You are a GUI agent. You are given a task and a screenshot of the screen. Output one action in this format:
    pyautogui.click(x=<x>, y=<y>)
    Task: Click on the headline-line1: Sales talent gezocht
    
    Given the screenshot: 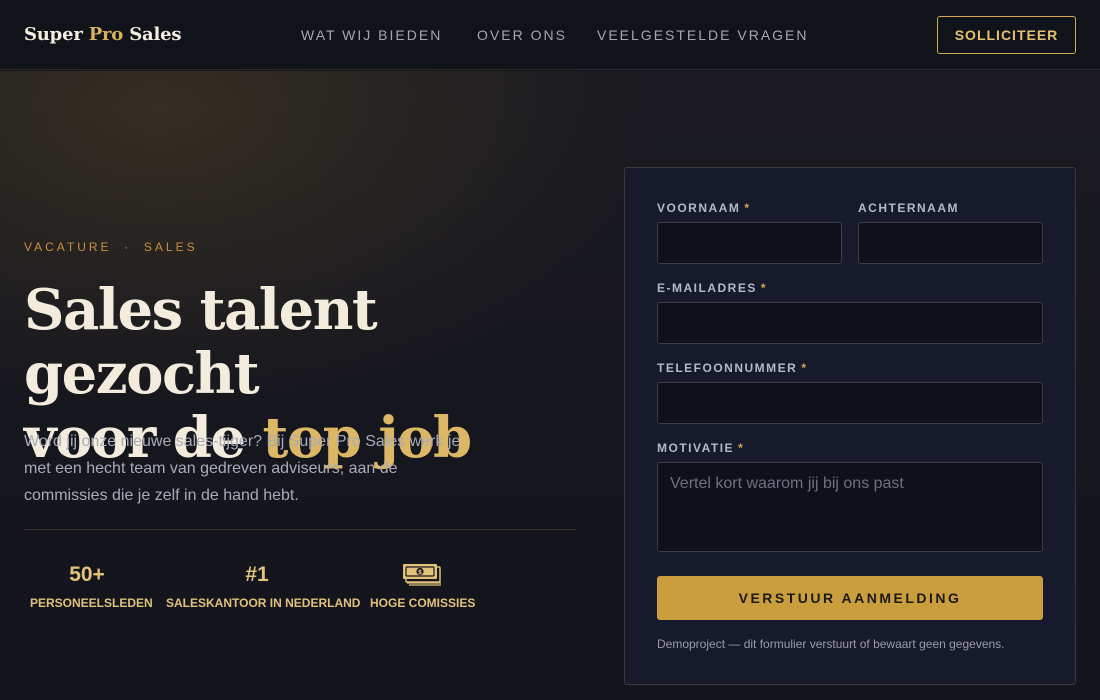 What is the action you would take?
    pyautogui.click(x=201, y=342)
    